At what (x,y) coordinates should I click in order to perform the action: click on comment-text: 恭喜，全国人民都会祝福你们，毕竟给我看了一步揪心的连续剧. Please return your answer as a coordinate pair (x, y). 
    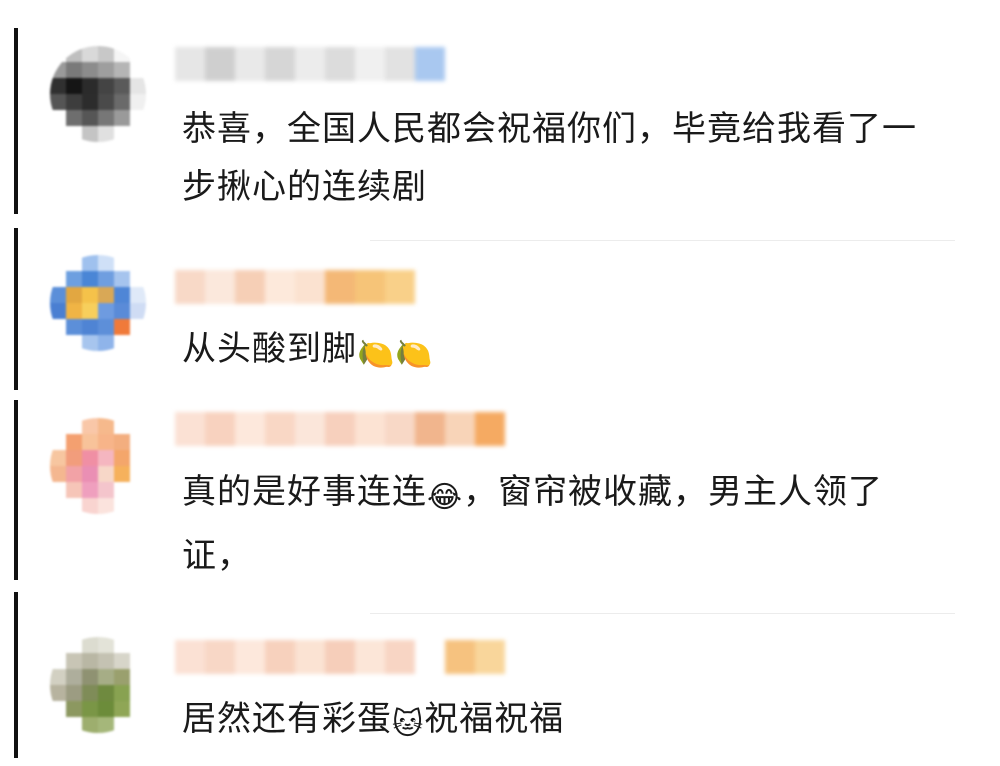
    Looking at the image, I should click on (549, 158).